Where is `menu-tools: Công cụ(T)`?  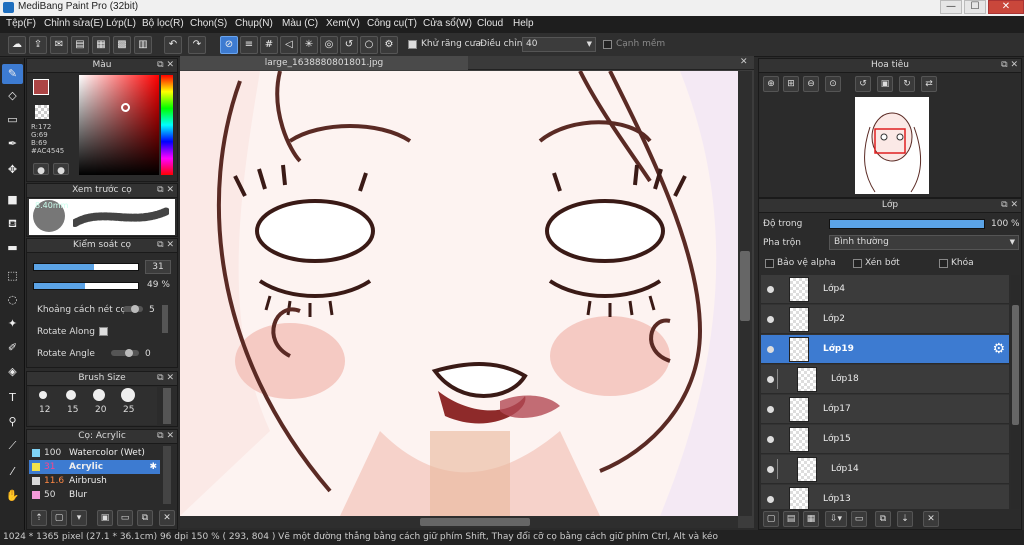
menu-tools: Công cụ(T) is located at coordinates (392, 23).